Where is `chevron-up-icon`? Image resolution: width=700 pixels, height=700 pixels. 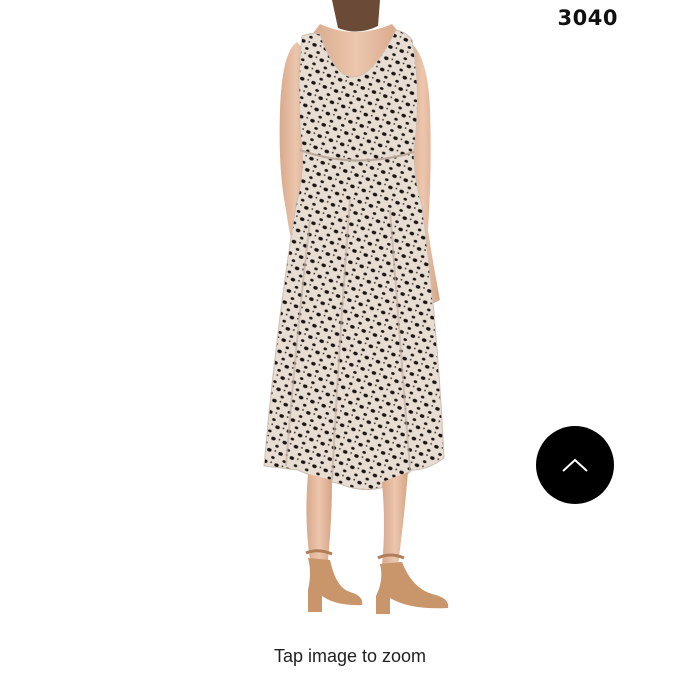 chevron-up-icon is located at coordinates (575, 465).